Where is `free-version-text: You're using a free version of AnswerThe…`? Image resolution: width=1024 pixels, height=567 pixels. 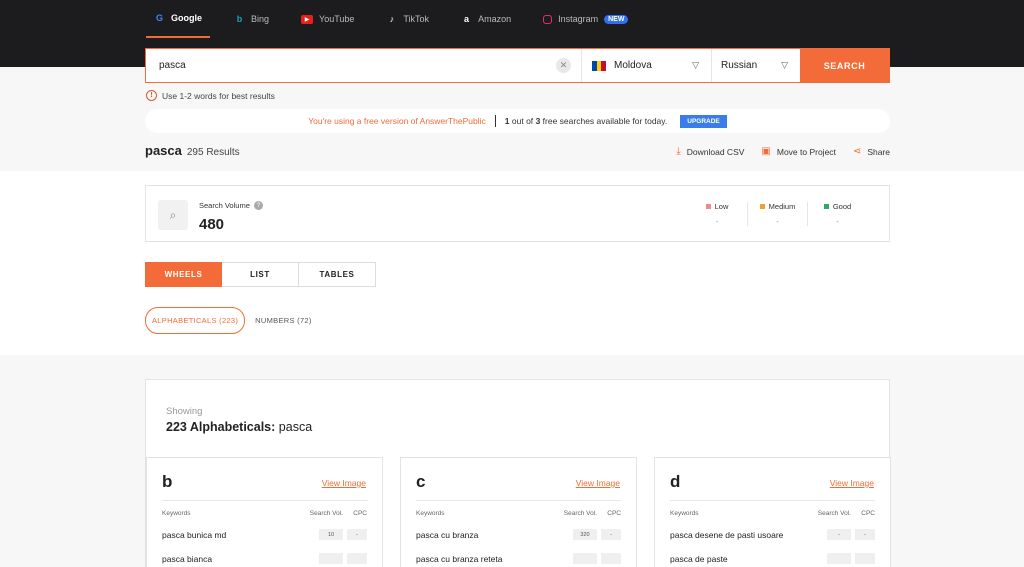
free-version-text: You're using a free version of AnswerThe… is located at coordinates (397, 121).